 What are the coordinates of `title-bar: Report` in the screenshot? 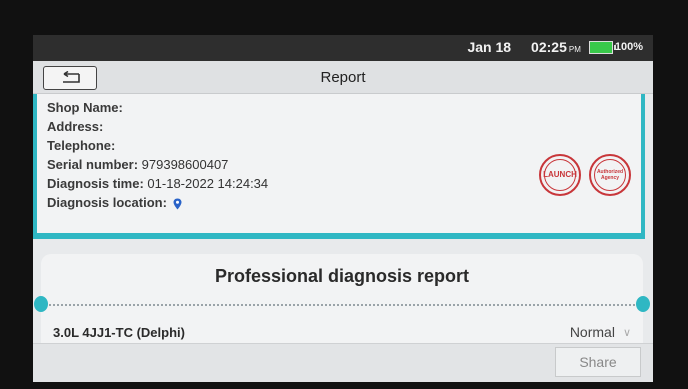 It's located at (343, 77).